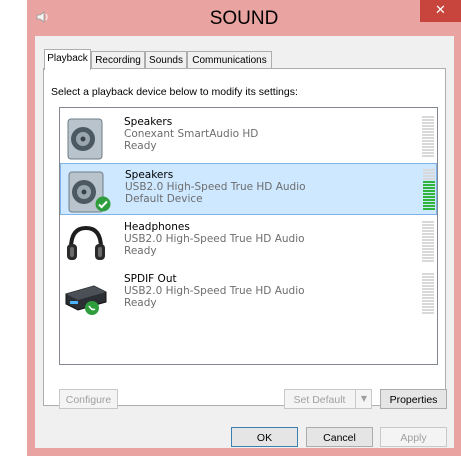  Describe the element at coordinates (413, 399) in the screenshot. I see `properties-button: Properties` at that location.